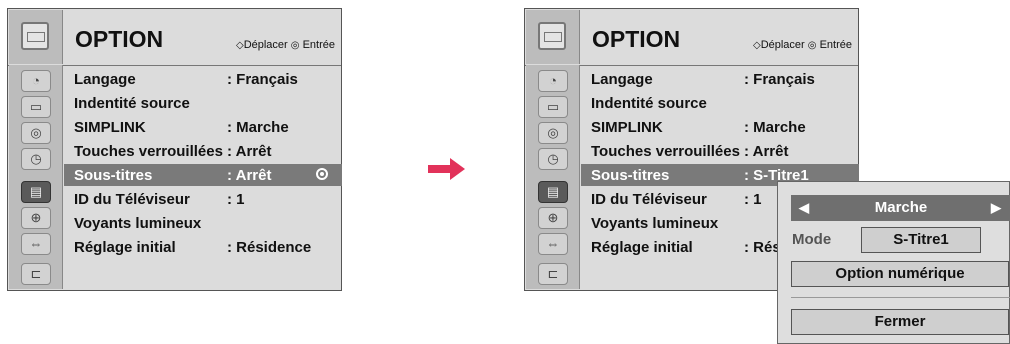 The image size is (1010, 344). I want to click on arrow-right-icon: ▶, so click(996, 208).